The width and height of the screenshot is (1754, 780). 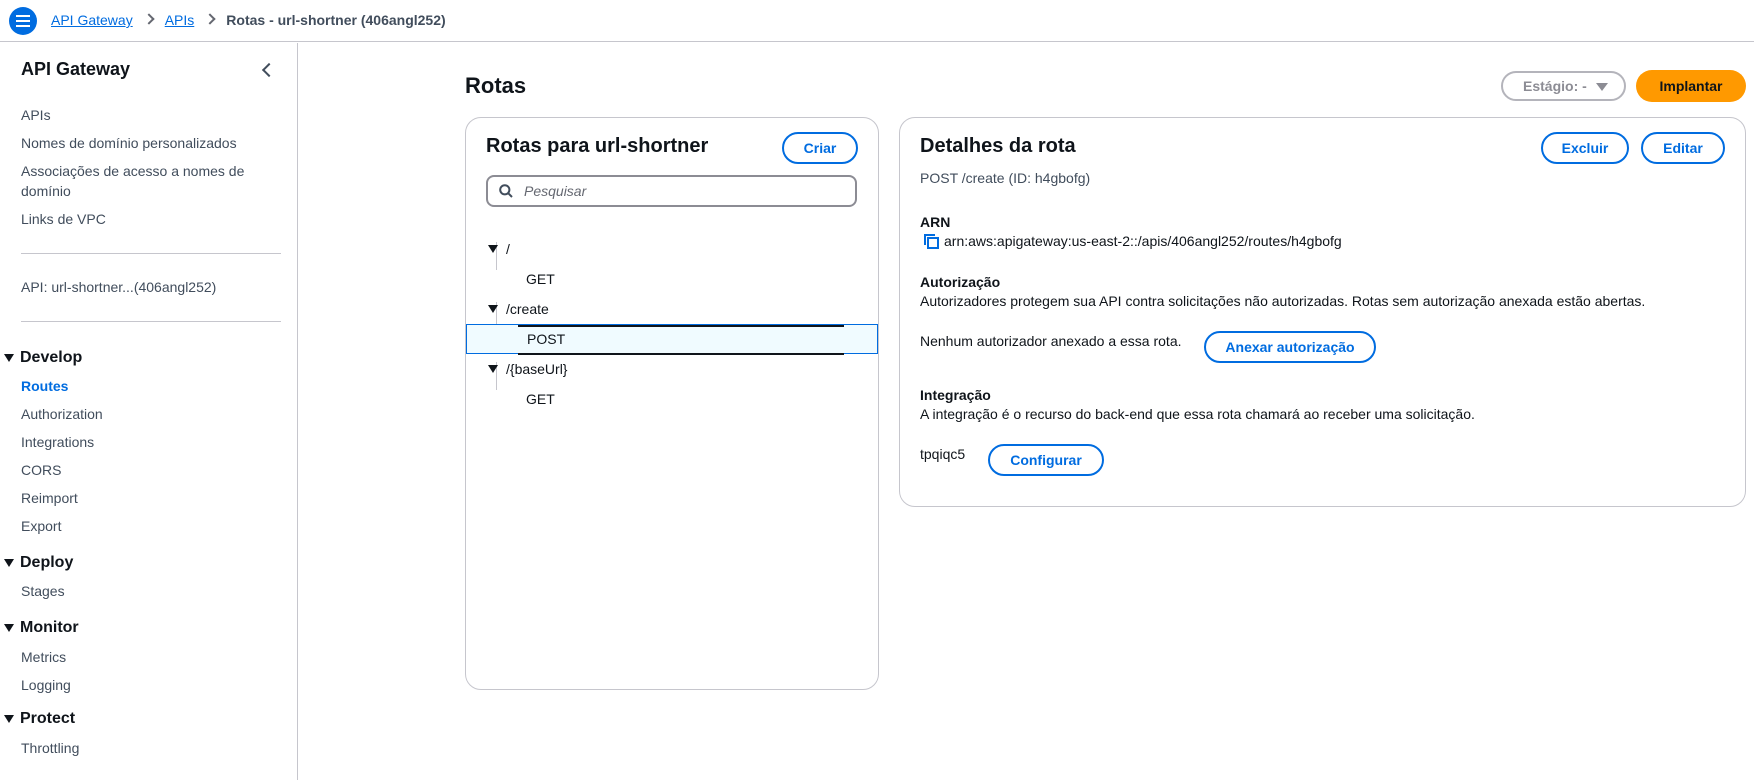 What do you see at coordinates (672, 249) in the screenshot?
I see `tree-resource-root: /` at bounding box center [672, 249].